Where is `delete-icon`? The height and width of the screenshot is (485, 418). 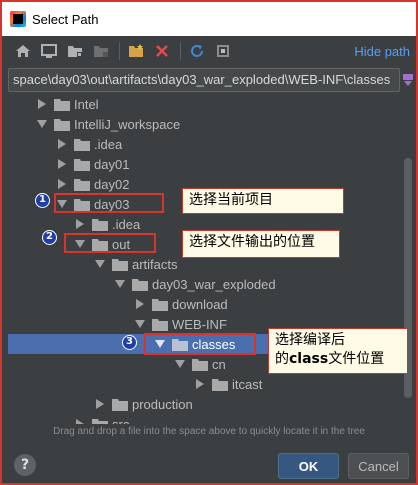
delete-icon is located at coordinates (162, 51).